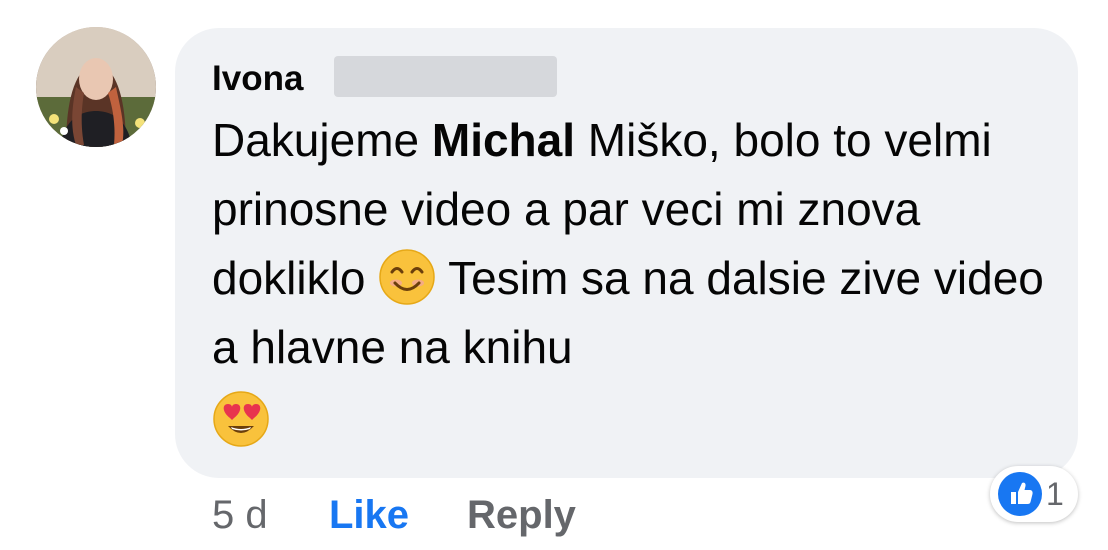 Image resolution: width=1108 pixels, height=550 pixels. Describe the element at coordinates (407, 277) in the screenshot. I see `smiling-face-emoji` at that location.